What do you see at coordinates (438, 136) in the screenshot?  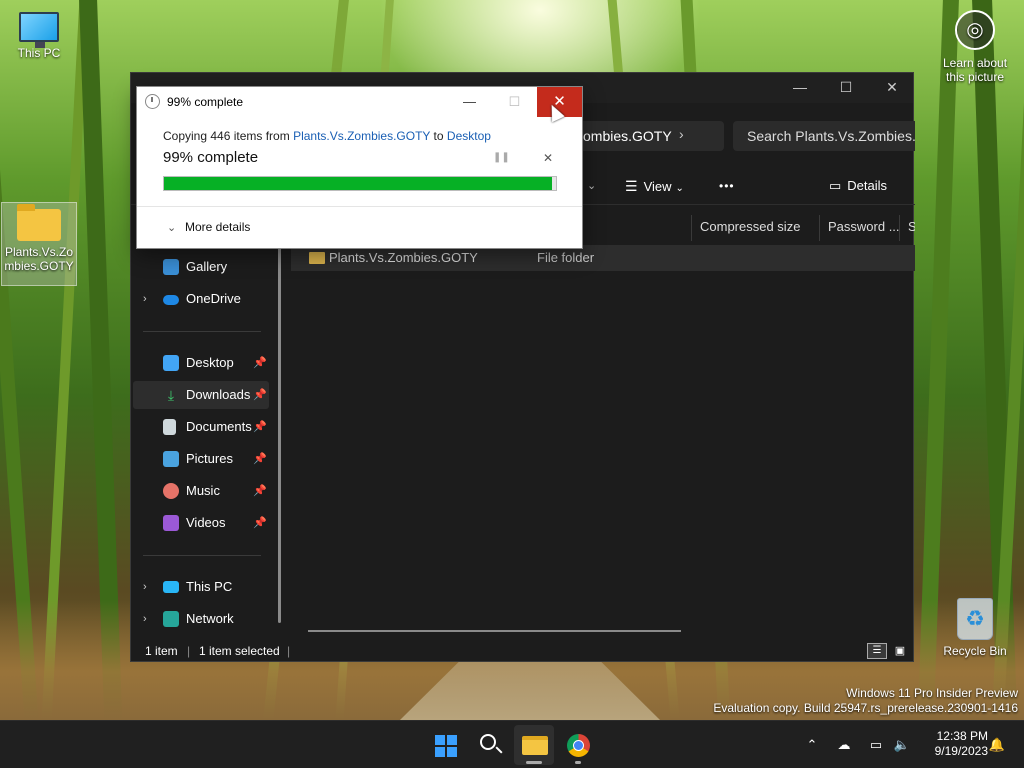 I see `desc-middle: to` at bounding box center [438, 136].